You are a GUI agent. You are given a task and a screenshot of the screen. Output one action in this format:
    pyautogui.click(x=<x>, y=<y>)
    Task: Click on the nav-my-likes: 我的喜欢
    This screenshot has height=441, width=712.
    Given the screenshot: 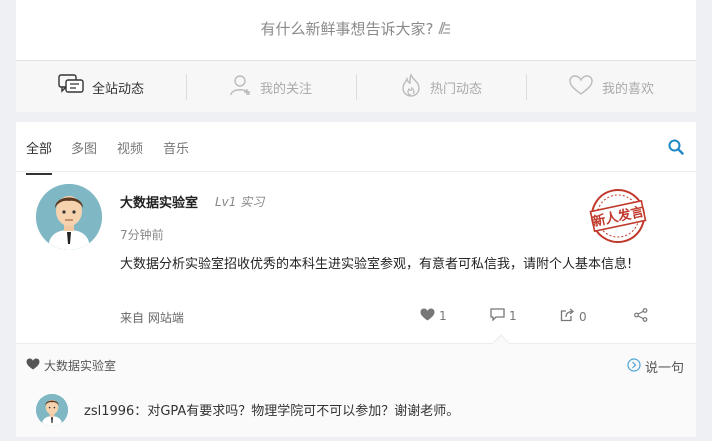 What is the action you would take?
    pyautogui.click(x=611, y=87)
    